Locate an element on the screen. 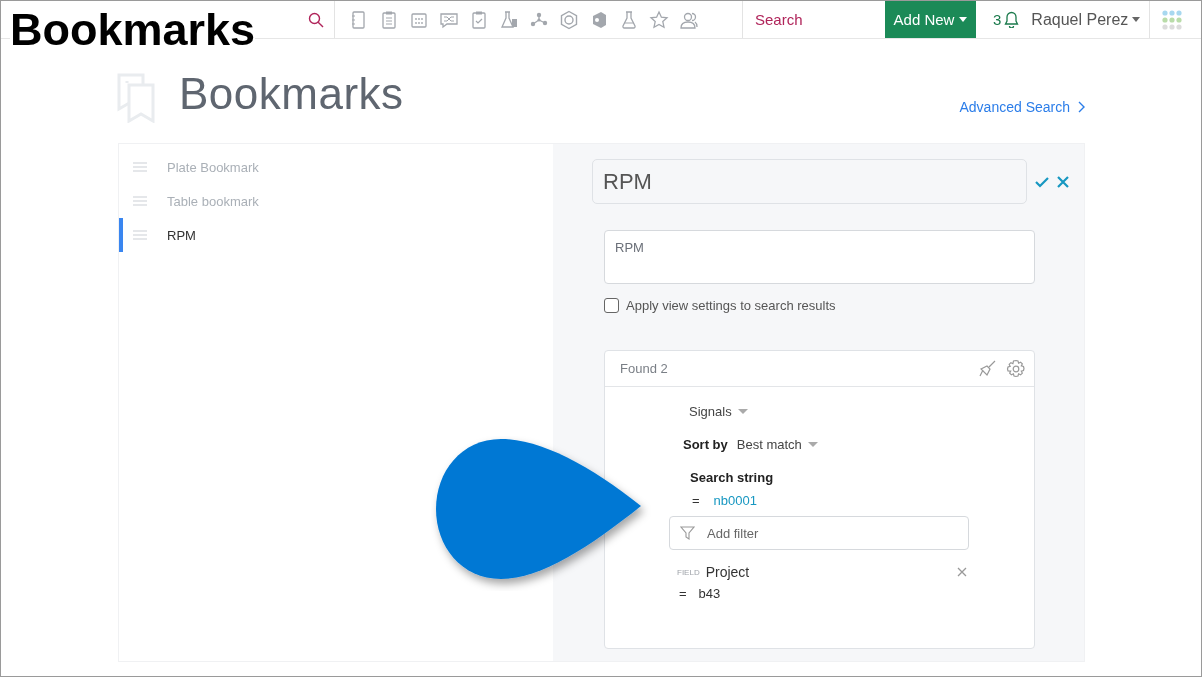 This screenshot has height=677, width=1202. bookmark-name-field: RPM is located at coordinates (809, 181).